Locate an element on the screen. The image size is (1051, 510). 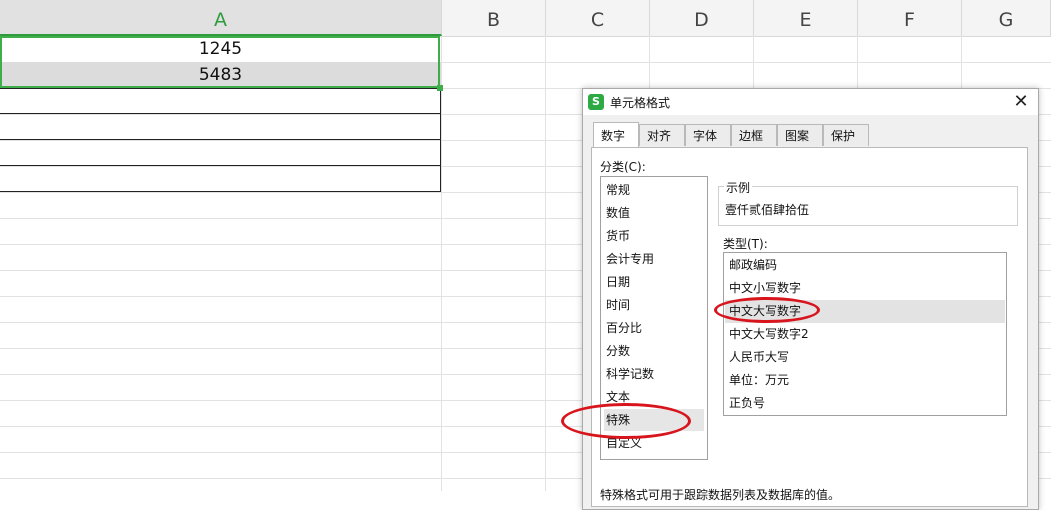
tab-pattern: 图案 is located at coordinates (800, 135).